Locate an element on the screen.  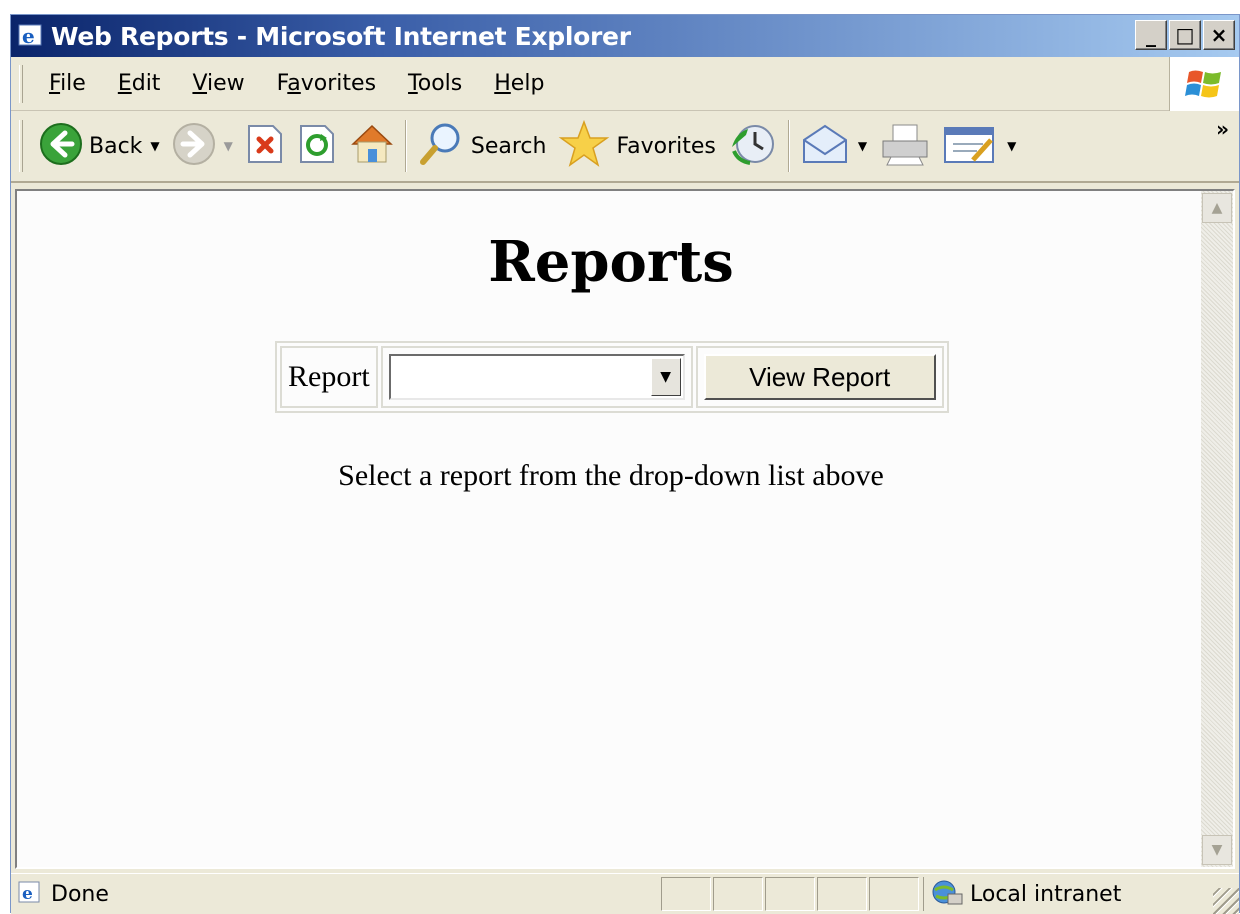
ie-logo-icon: e is located at coordinates (31, 36).